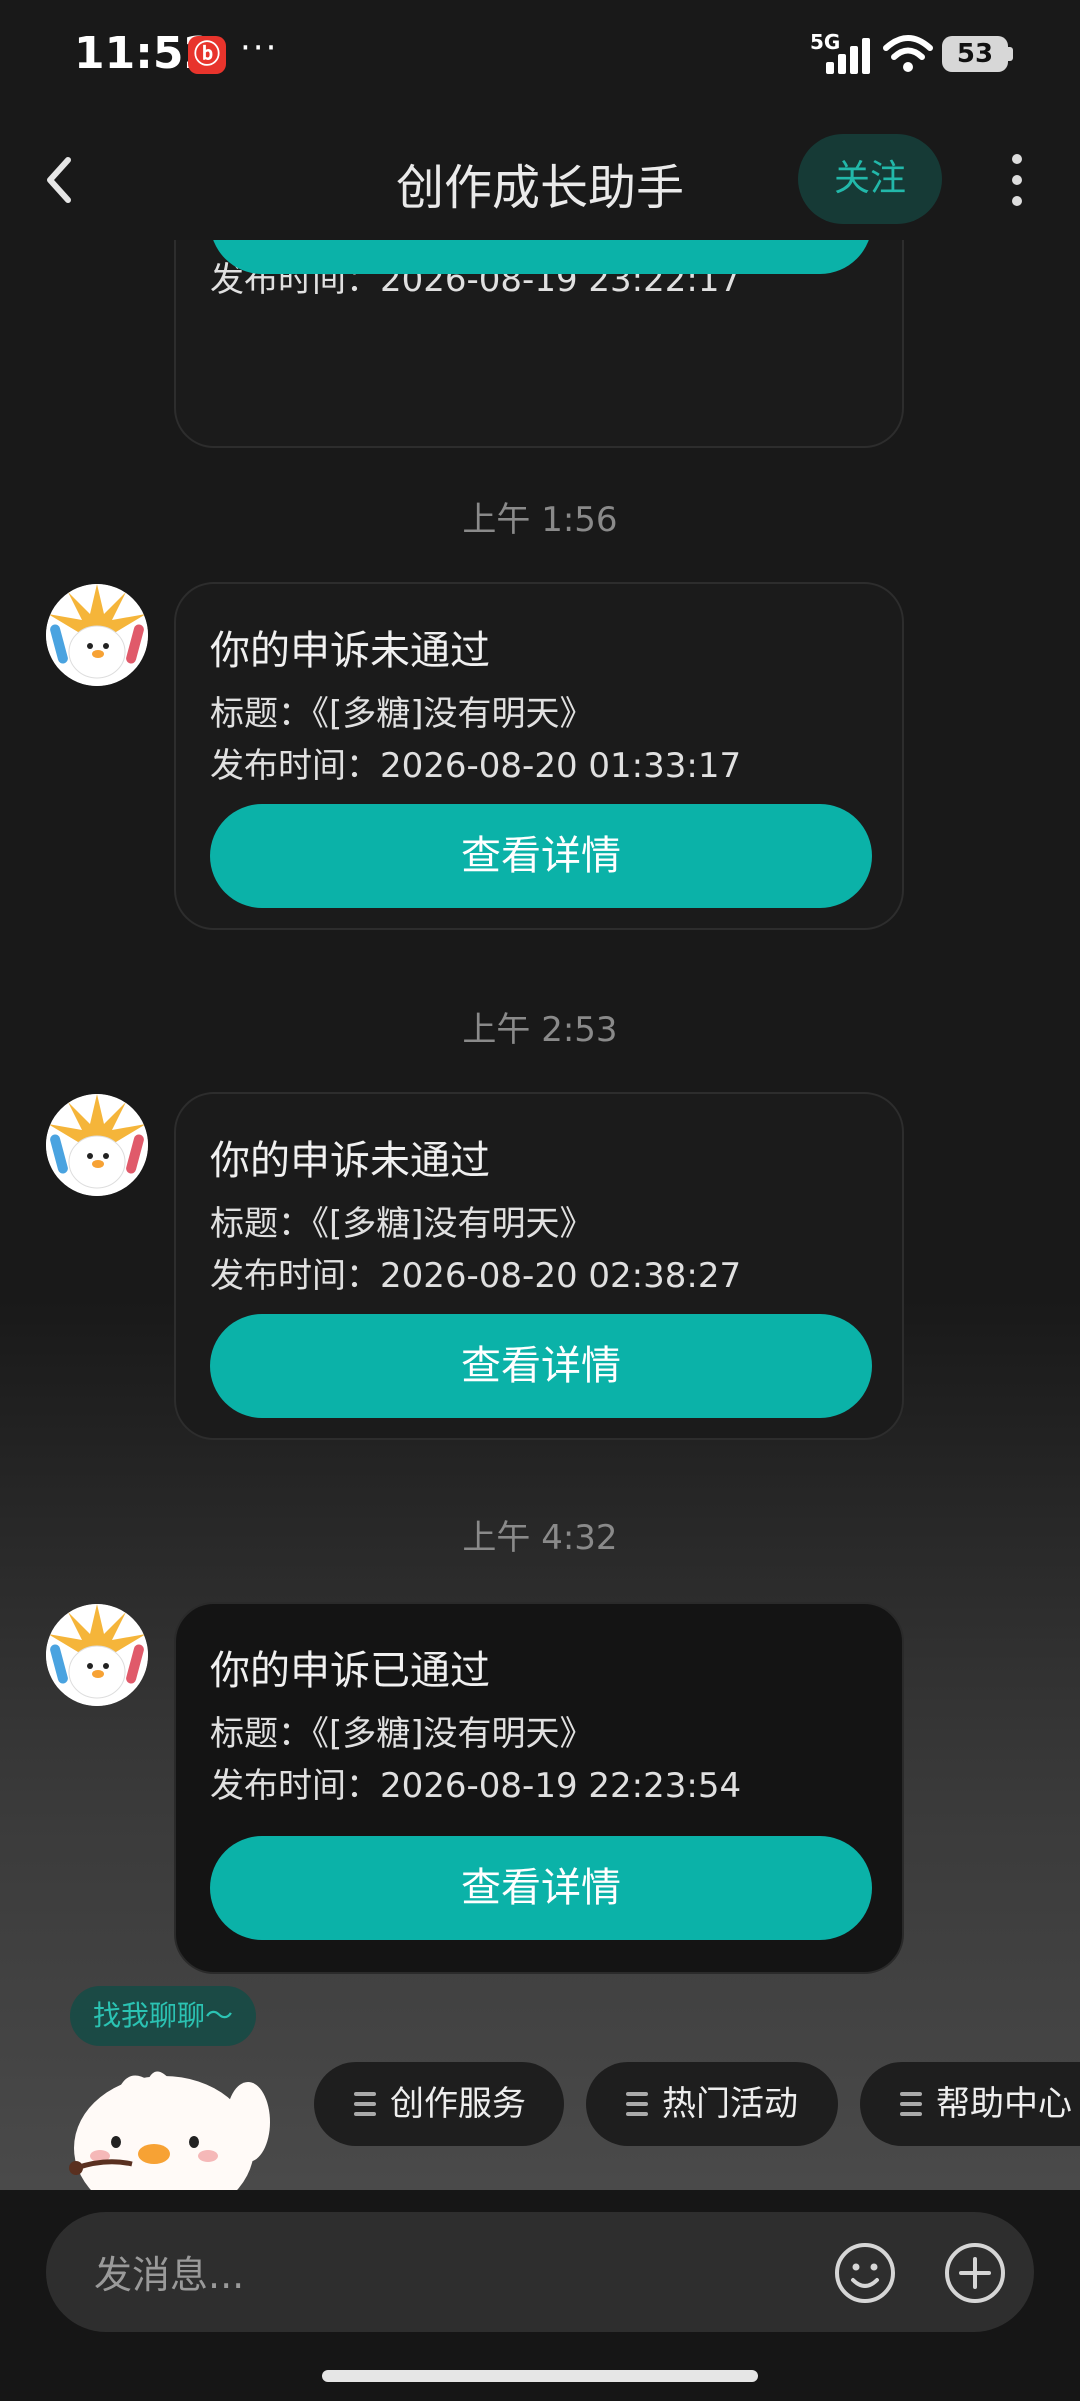  Describe the element at coordinates (540, 1030) in the screenshot. I see `message-timestamp: 上午 2:53` at that location.